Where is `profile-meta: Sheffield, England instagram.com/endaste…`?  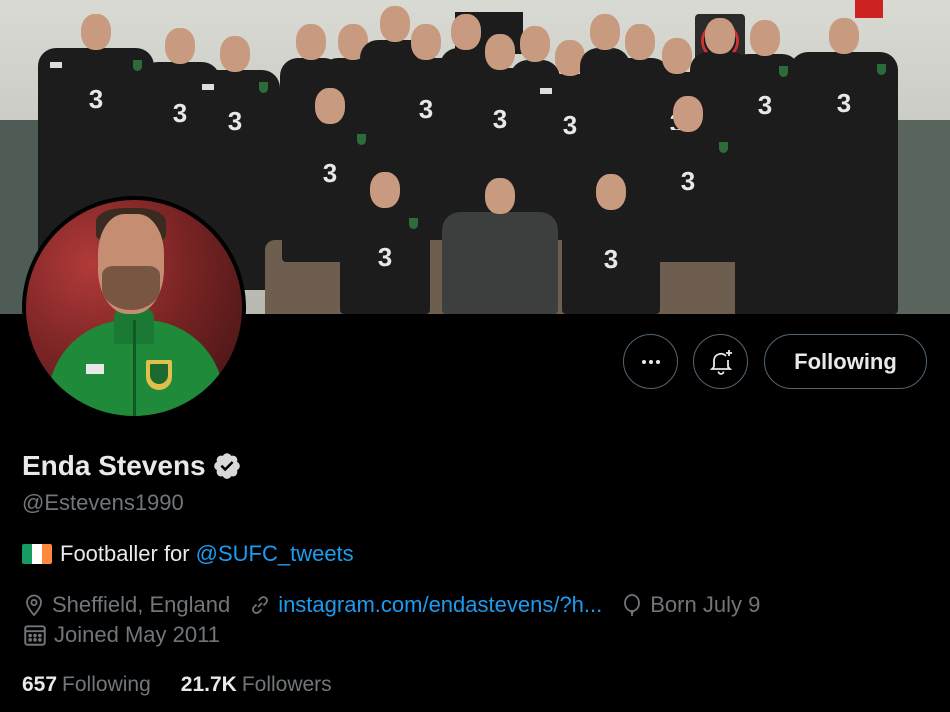
profile-meta: Sheffield, England instagram.com/endaste… is located at coordinates (400, 605).